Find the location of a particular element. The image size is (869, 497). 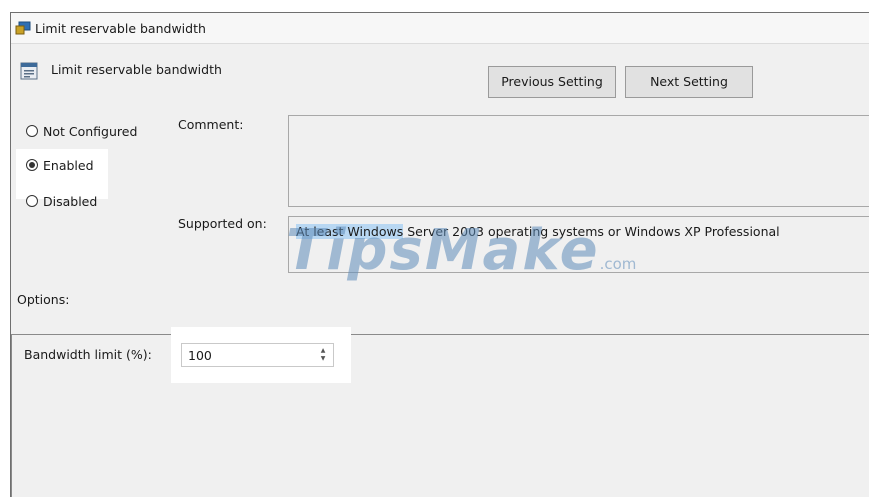

comment-textarea is located at coordinates (578, 161).